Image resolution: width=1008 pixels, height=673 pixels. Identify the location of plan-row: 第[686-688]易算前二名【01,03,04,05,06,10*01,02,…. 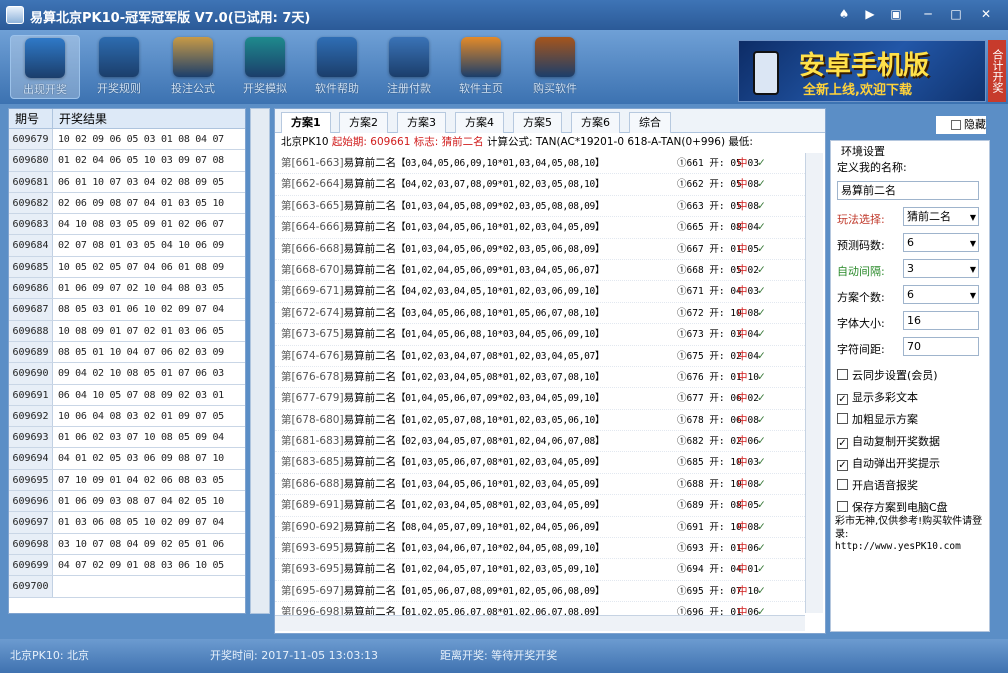
(540, 485).